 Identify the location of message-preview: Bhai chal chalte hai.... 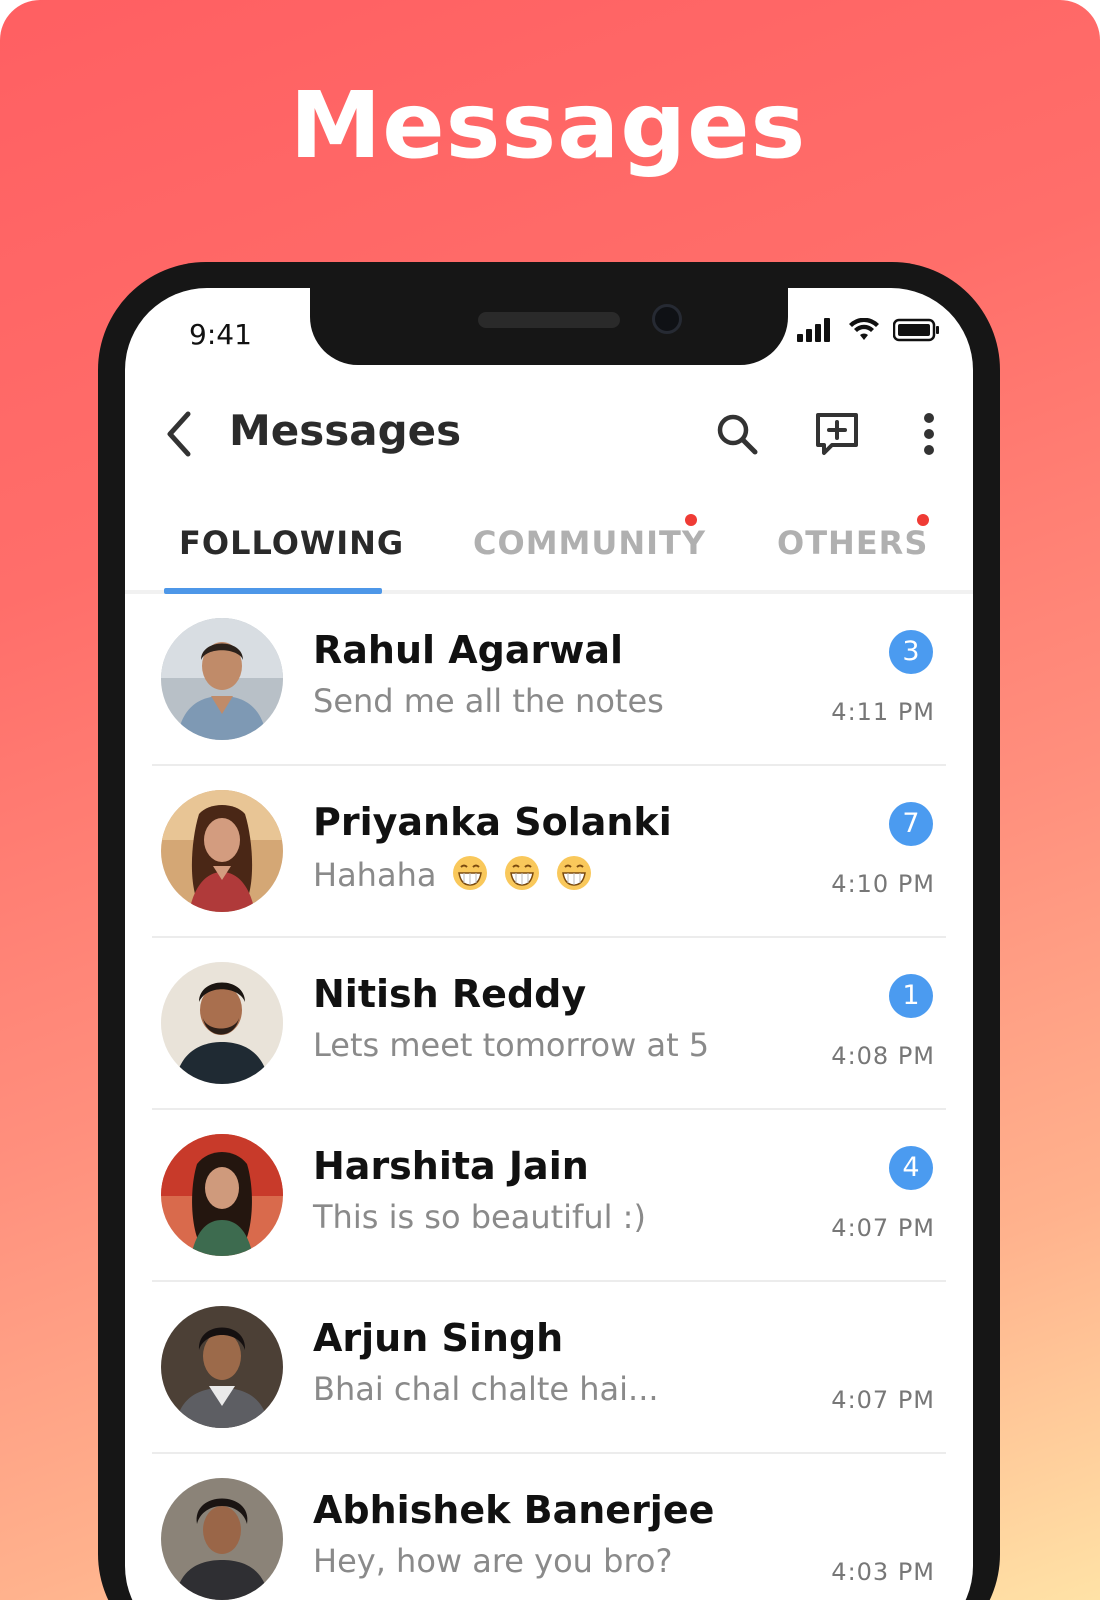
(486, 1389).